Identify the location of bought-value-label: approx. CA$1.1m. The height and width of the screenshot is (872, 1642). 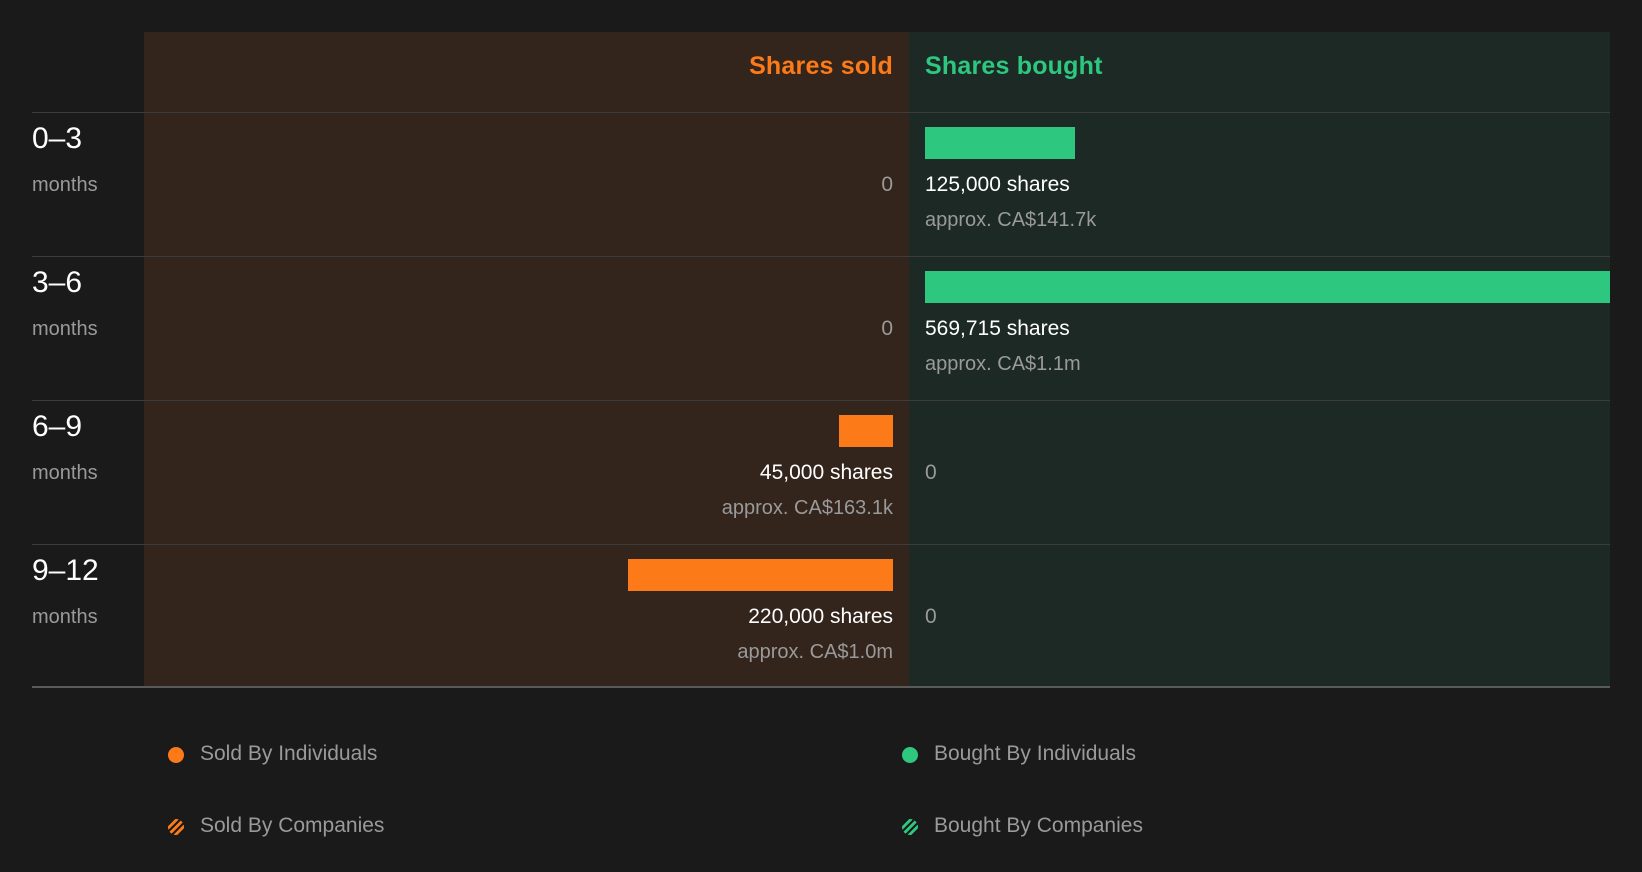
(1003, 364).